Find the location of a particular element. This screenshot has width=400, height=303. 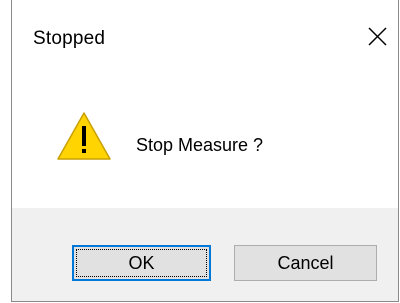

ok-button: OK is located at coordinates (141, 263).